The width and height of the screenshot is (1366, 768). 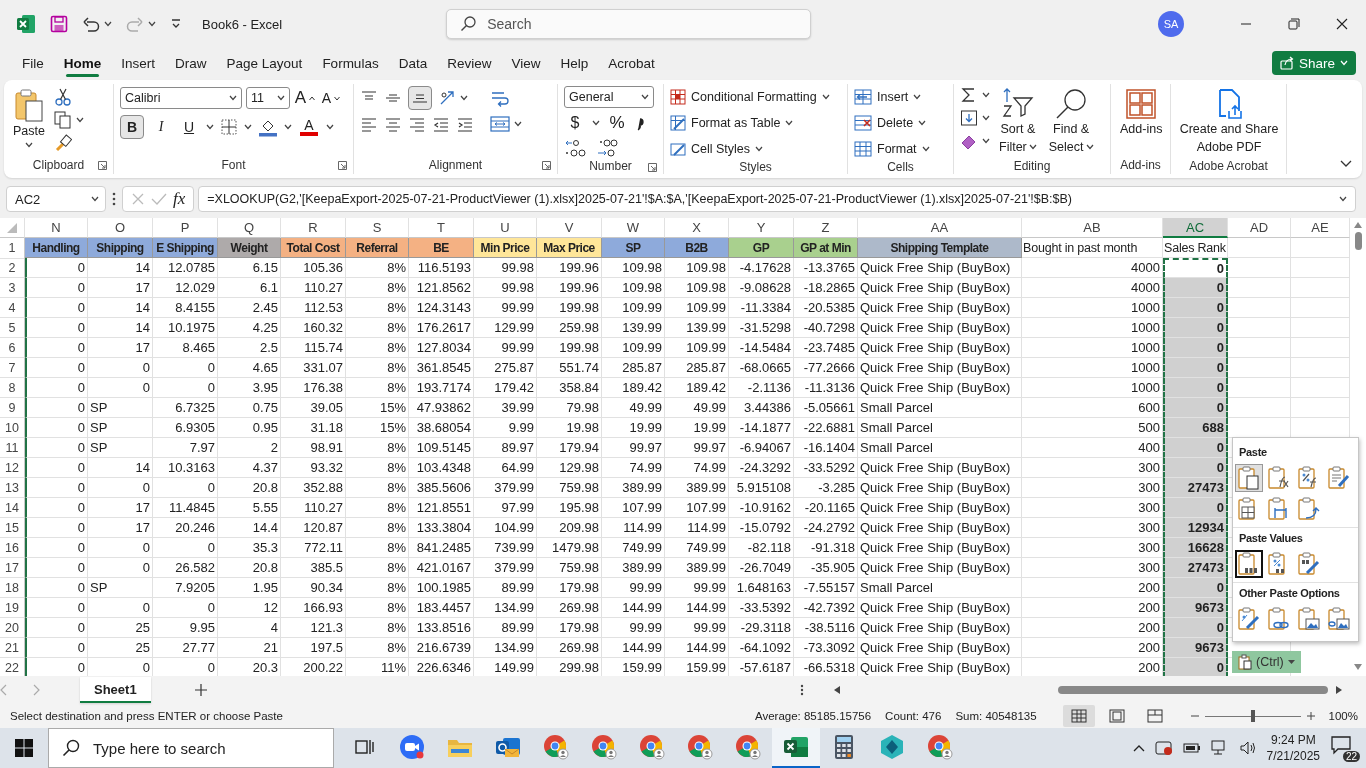 I want to click on ribbon-tab: File, so click(x=33, y=63).